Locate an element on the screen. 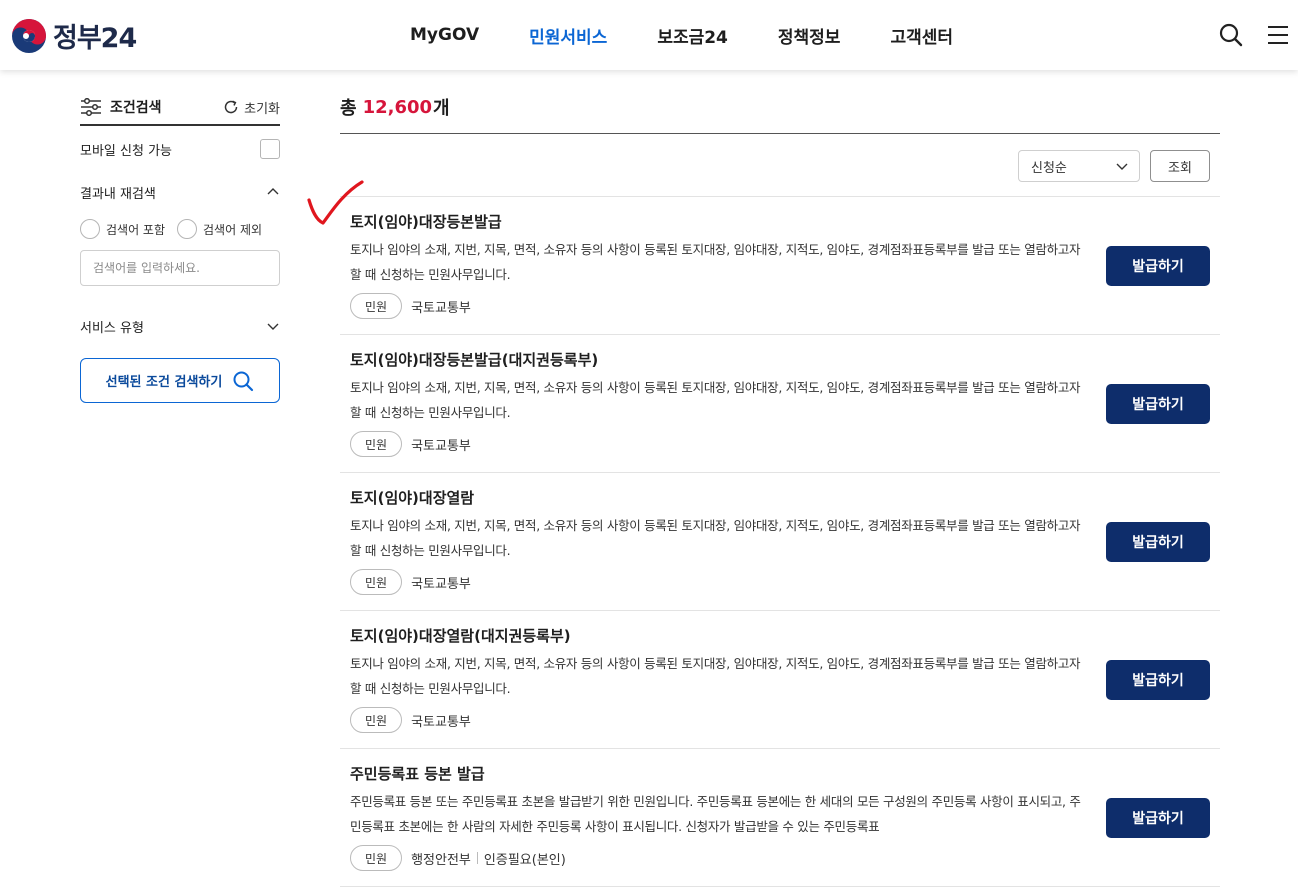 This screenshot has width=1298, height=890. taegeuk-logo-icon is located at coordinates (29, 36).